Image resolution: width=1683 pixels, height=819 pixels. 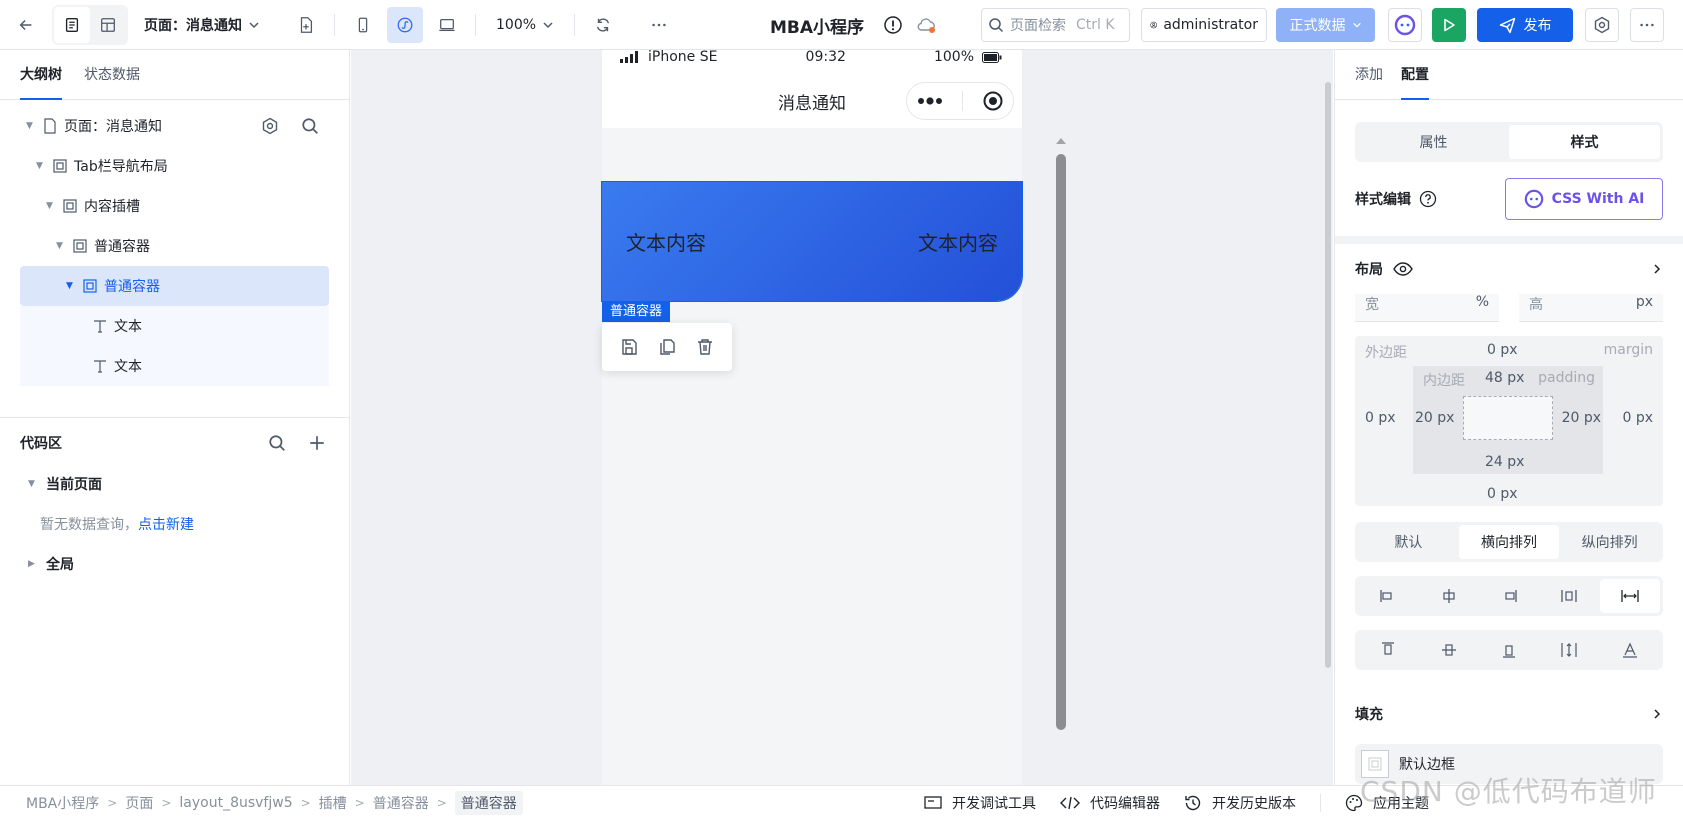 What do you see at coordinates (1110, 803) in the screenshot?
I see `code-editor-button: 代码编辑器` at bounding box center [1110, 803].